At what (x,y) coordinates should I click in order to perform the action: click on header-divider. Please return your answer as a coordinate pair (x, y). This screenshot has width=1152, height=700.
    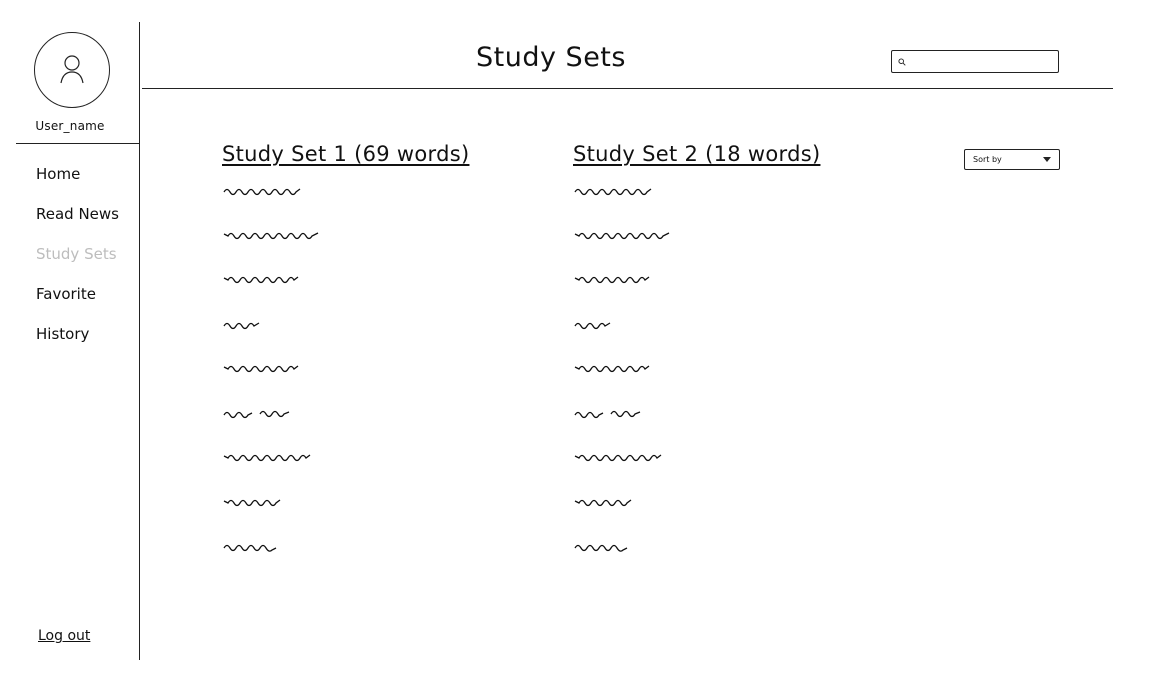
    Looking at the image, I should click on (627, 88).